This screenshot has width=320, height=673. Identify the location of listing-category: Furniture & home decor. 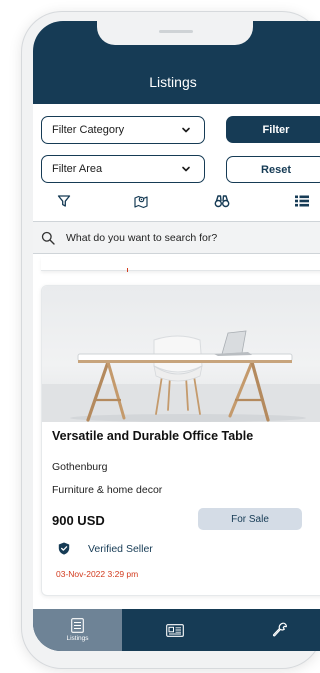
(107, 490).